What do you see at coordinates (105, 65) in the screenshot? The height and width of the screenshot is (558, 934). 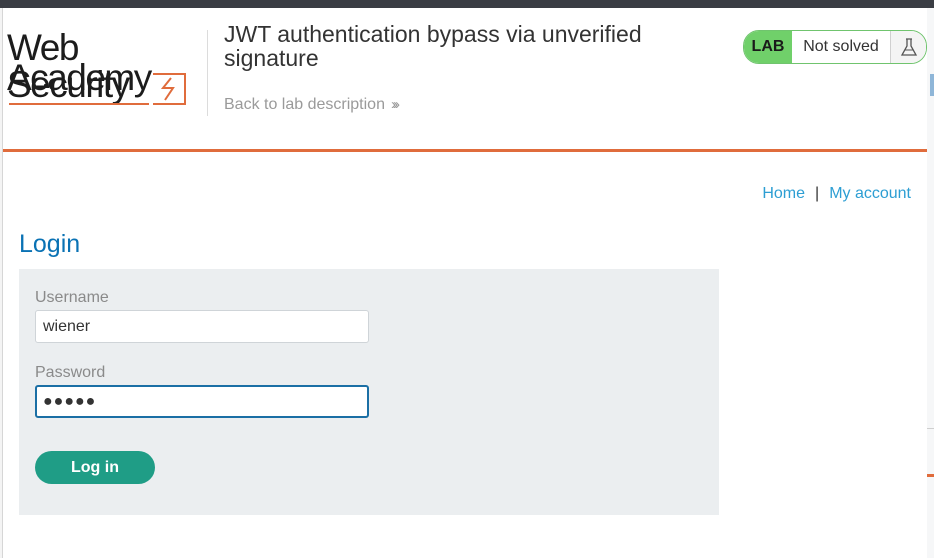 I see `web-security-academy-logo: Web Security Academy` at bounding box center [105, 65].